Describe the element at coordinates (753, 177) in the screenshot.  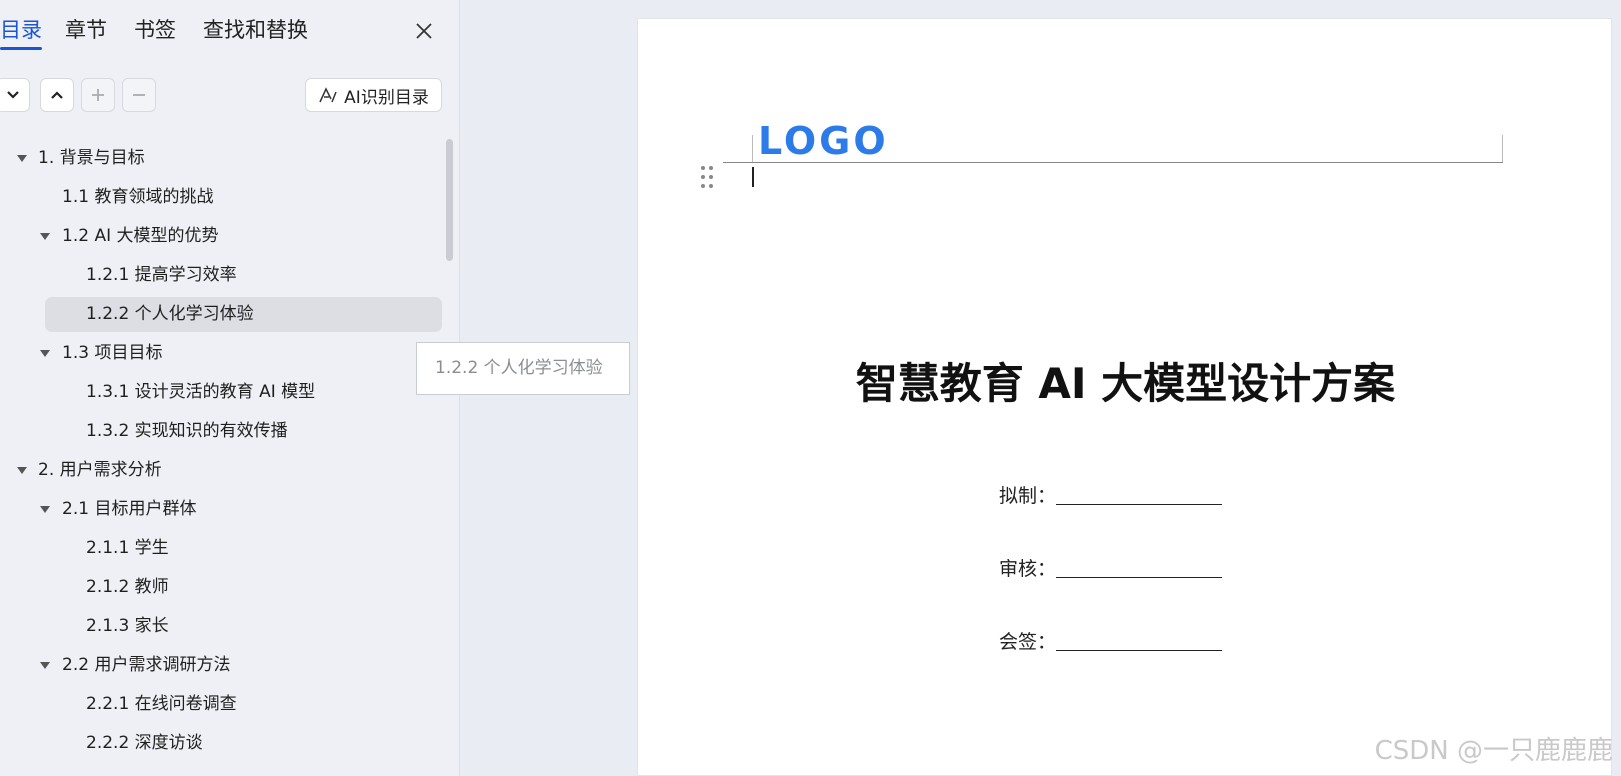
I see `text-caret` at that location.